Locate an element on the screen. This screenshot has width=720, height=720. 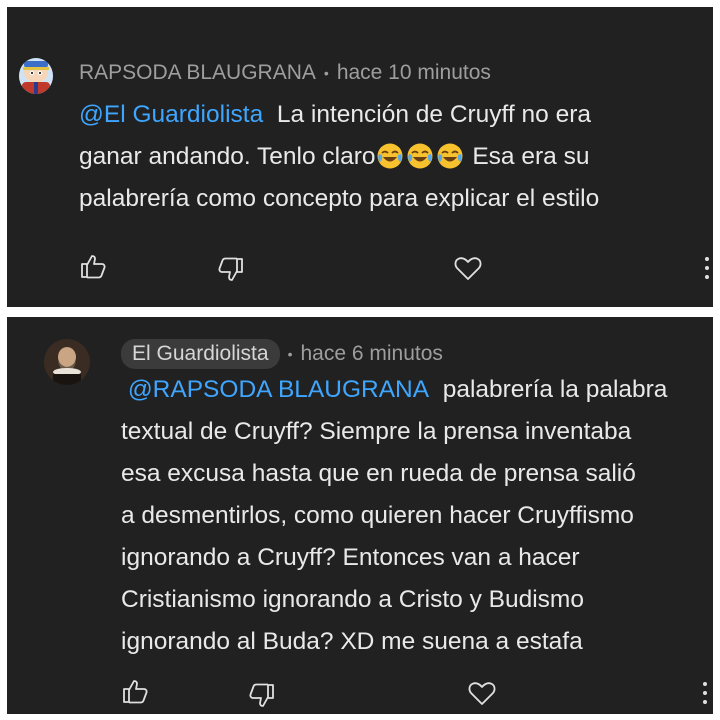
timestamp: hace 6 minutos is located at coordinates (371, 354).